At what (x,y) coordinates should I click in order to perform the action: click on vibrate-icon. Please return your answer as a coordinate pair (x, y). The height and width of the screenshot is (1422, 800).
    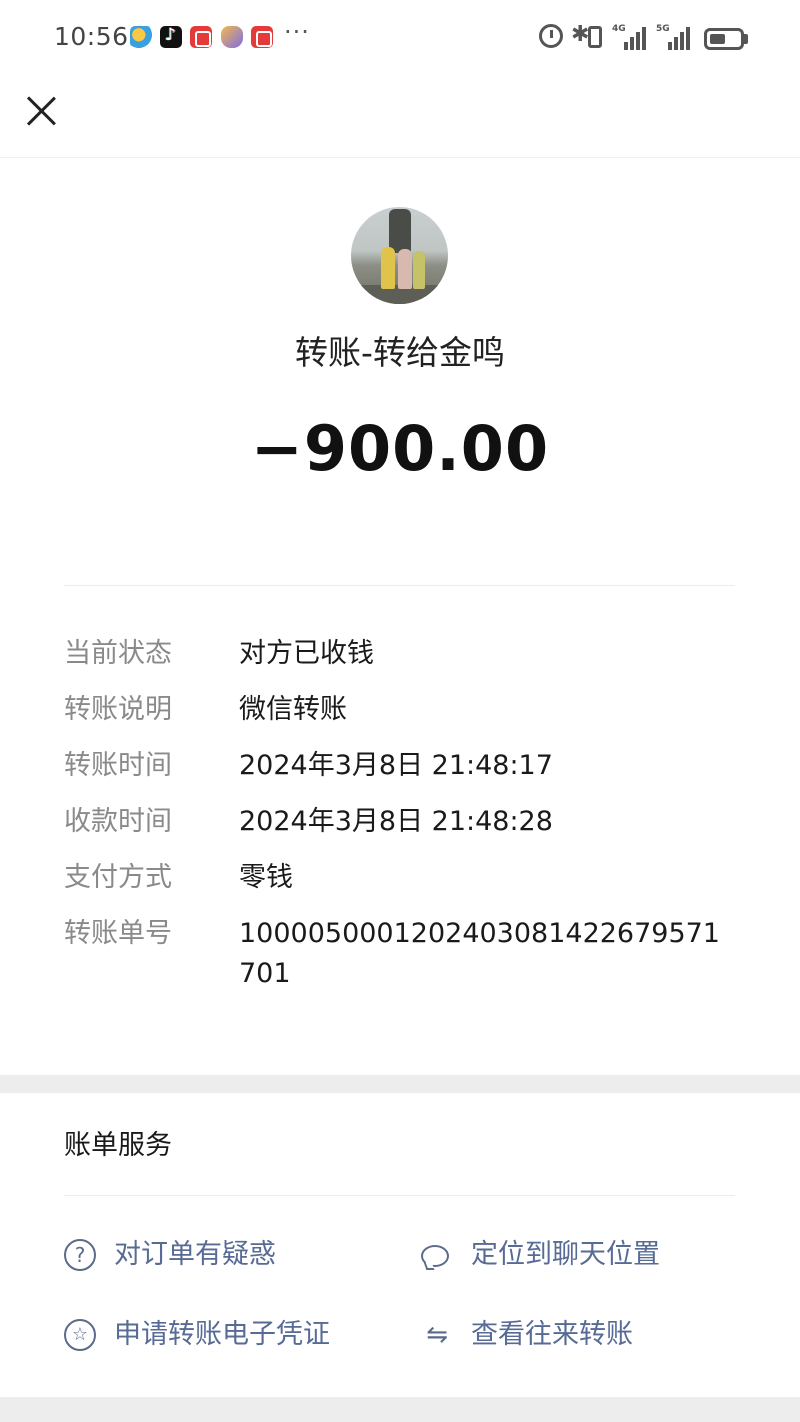
    Looking at the image, I should click on (595, 37).